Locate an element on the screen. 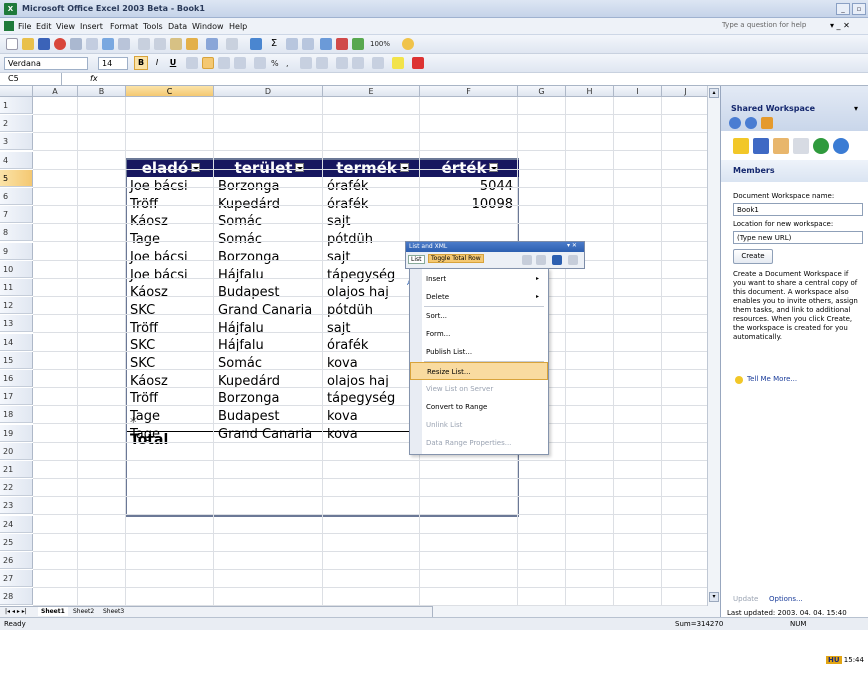 The width and height of the screenshot is (868, 674). column-header-b: B is located at coordinates (102, 91).